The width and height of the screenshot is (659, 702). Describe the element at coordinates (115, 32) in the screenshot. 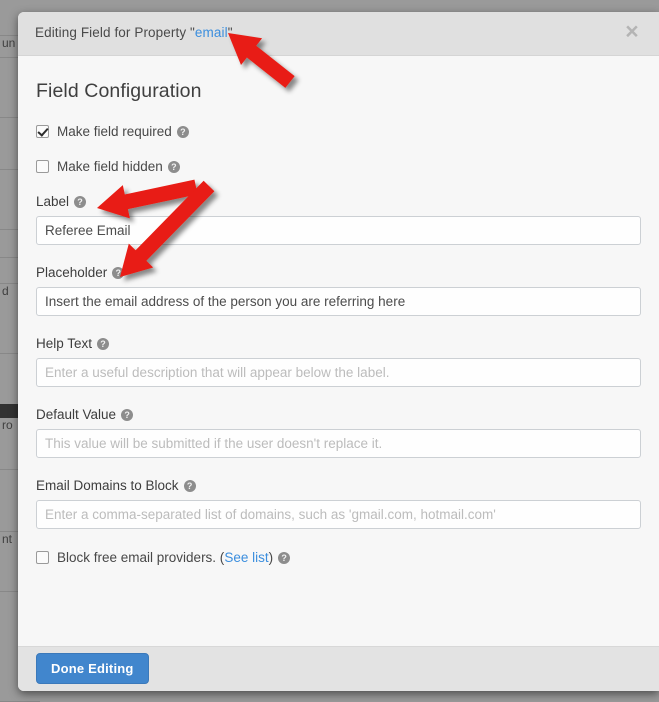

I see `modal-title-prefix: Editing Field for Property "` at that location.